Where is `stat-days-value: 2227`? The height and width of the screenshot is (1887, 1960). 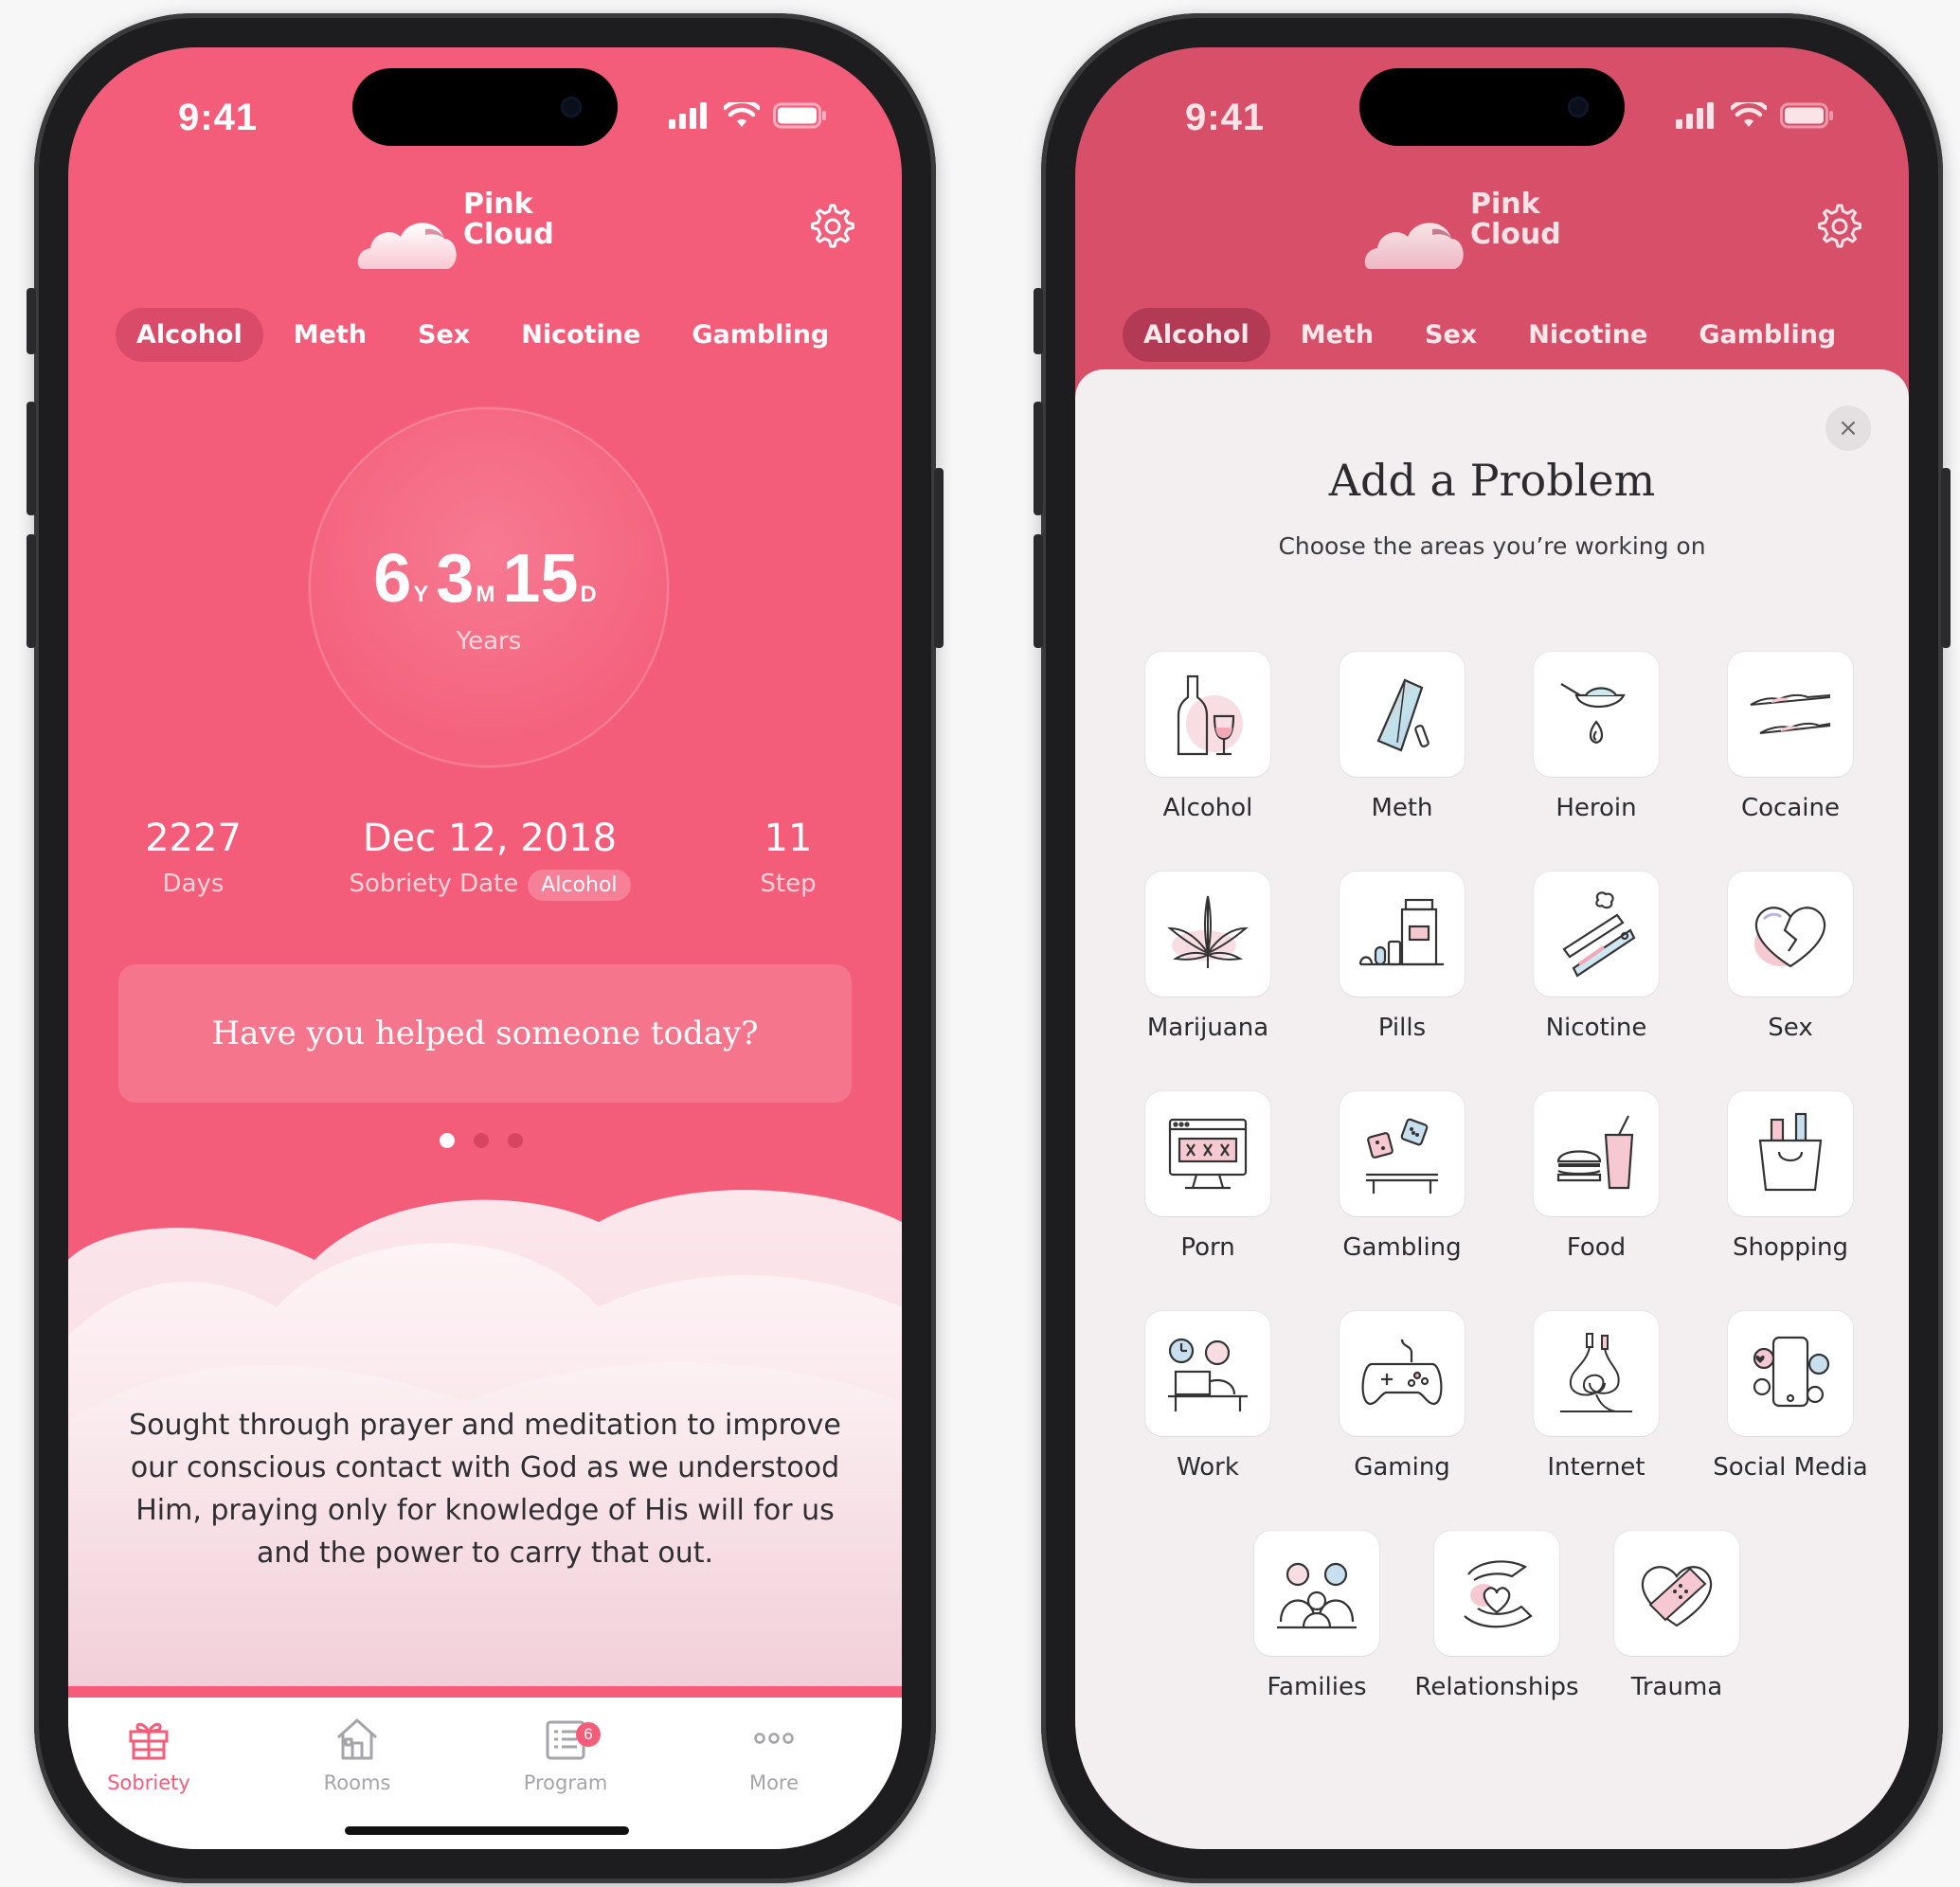 stat-days-value: 2227 is located at coordinates (194, 838).